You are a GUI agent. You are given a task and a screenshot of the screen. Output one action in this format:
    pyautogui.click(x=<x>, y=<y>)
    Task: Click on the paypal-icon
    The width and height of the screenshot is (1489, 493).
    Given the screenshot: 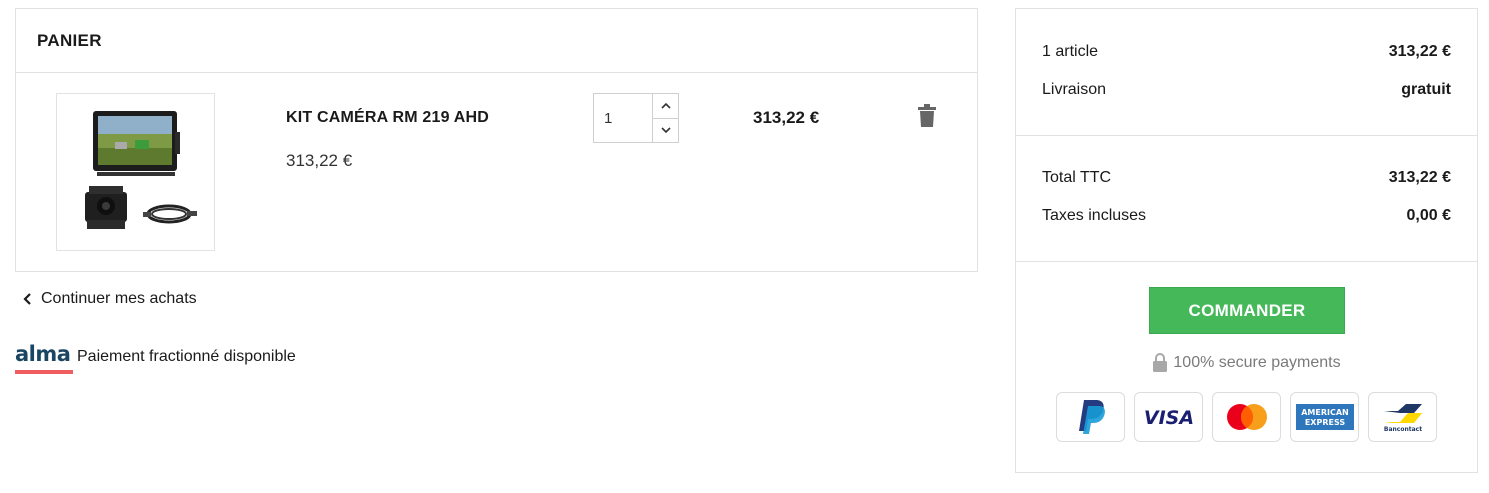 What is the action you would take?
    pyautogui.click(x=1091, y=417)
    